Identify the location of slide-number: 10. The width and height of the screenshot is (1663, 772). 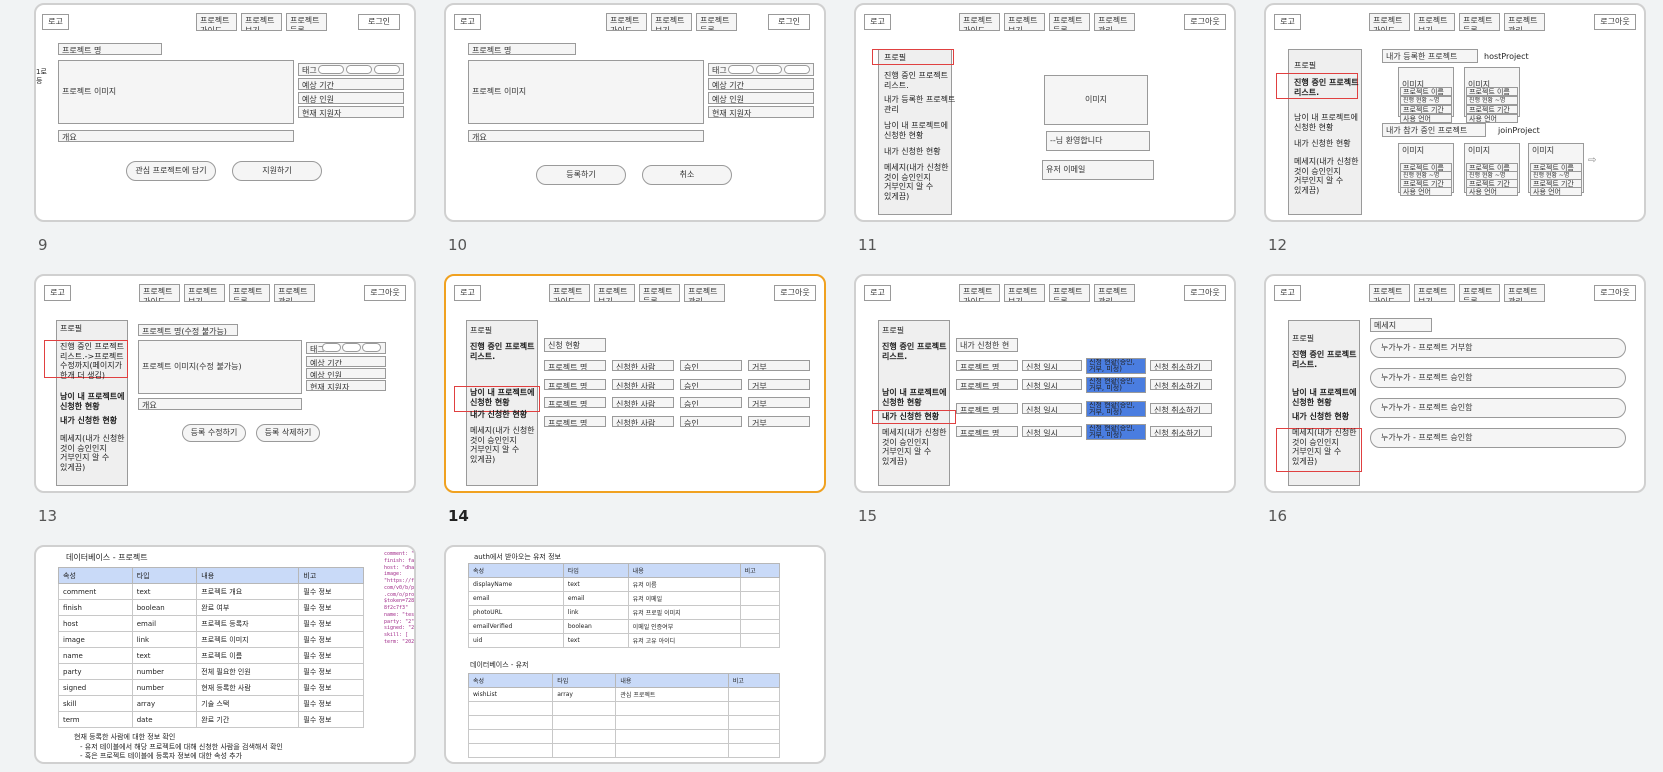
(458, 245).